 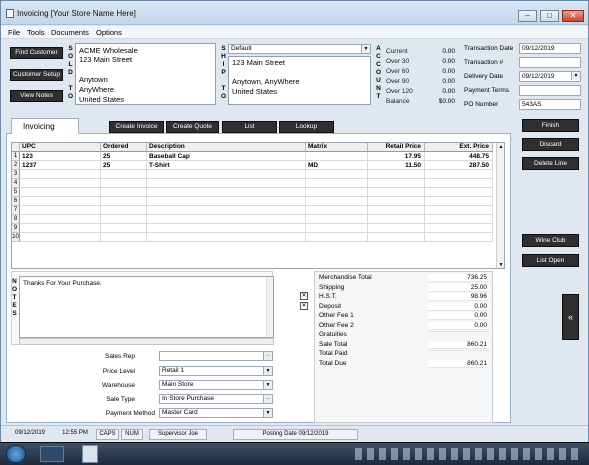 What do you see at coordinates (469, 454) in the screenshot?
I see `system-tray-icons` at bounding box center [469, 454].